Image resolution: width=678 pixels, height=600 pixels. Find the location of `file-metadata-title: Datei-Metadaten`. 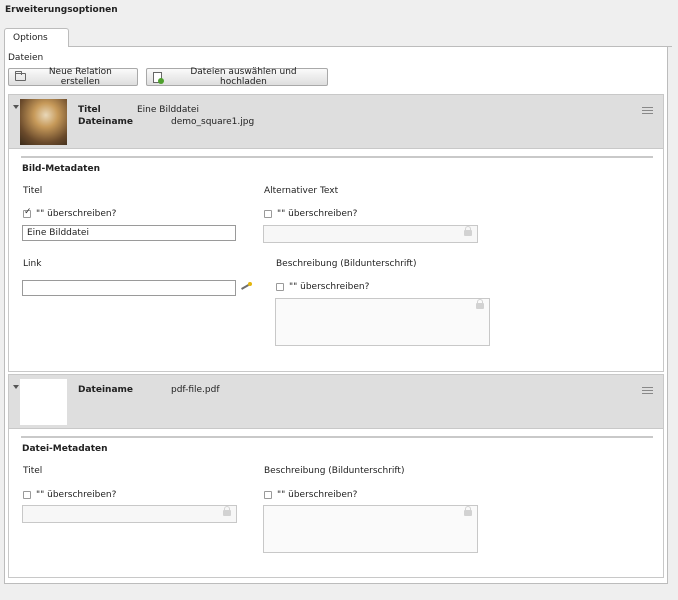

file-metadata-title: Datei-Metadaten is located at coordinates (65, 449).